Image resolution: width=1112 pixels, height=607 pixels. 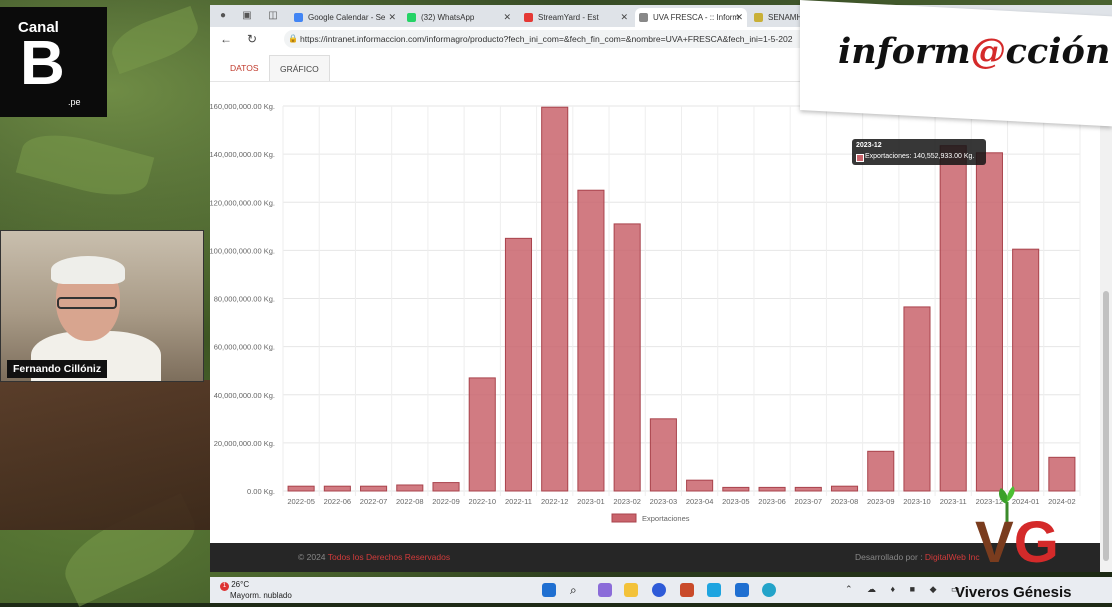 I want to click on powerpoint-icon, so click(x=687, y=590).